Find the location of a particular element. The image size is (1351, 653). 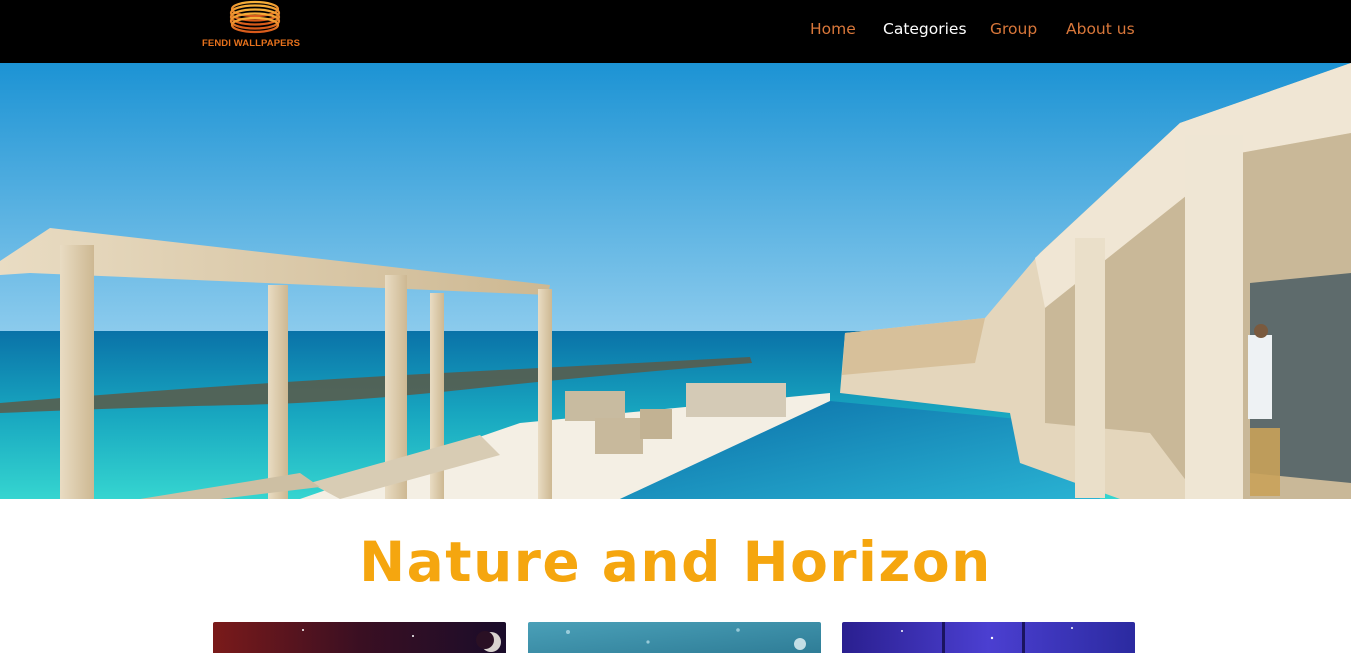

site-logo: FENDI WALLPAPERS is located at coordinates (256, 29).